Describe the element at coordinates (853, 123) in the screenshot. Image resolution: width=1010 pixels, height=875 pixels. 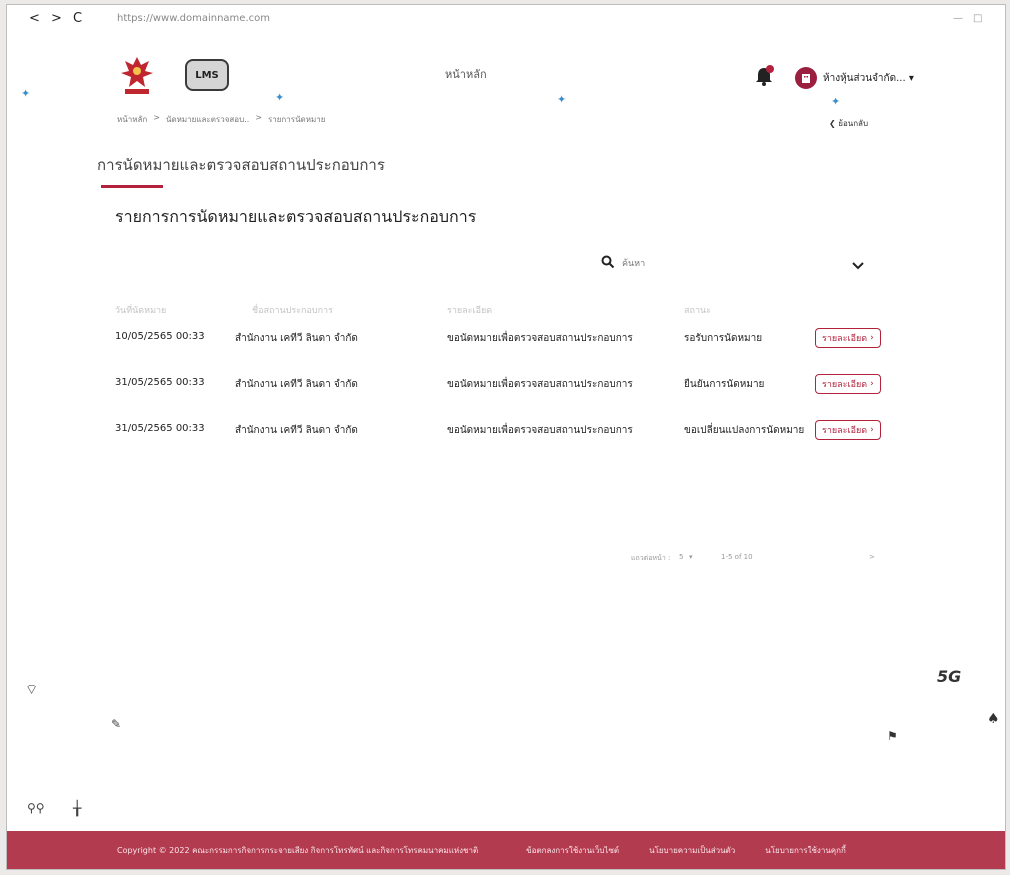
I see `back-label: ย้อนกลับ` at that location.